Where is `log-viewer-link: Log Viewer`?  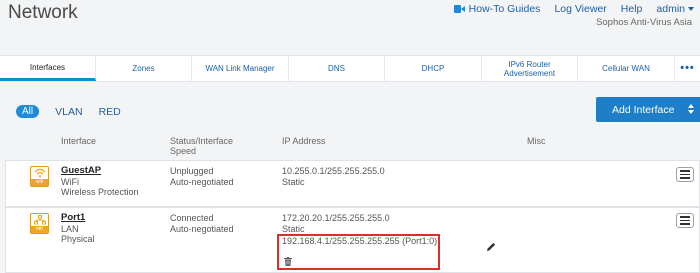 log-viewer-link: Log Viewer is located at coordinates (580, 9).